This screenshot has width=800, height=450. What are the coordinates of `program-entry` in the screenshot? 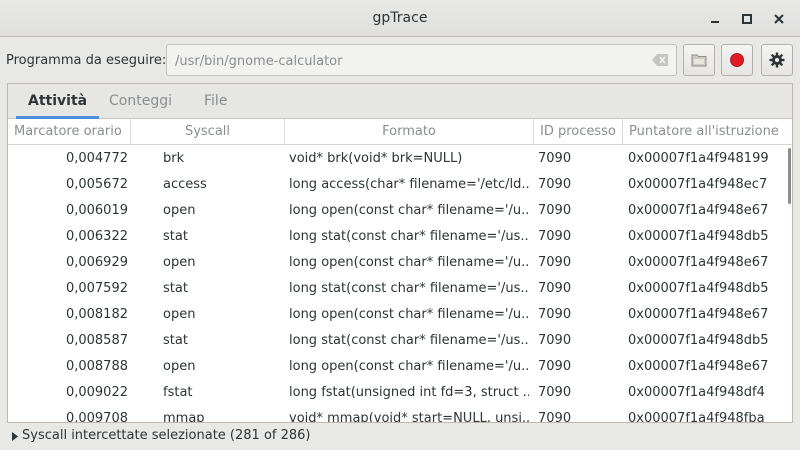 It's located at (421, 60).